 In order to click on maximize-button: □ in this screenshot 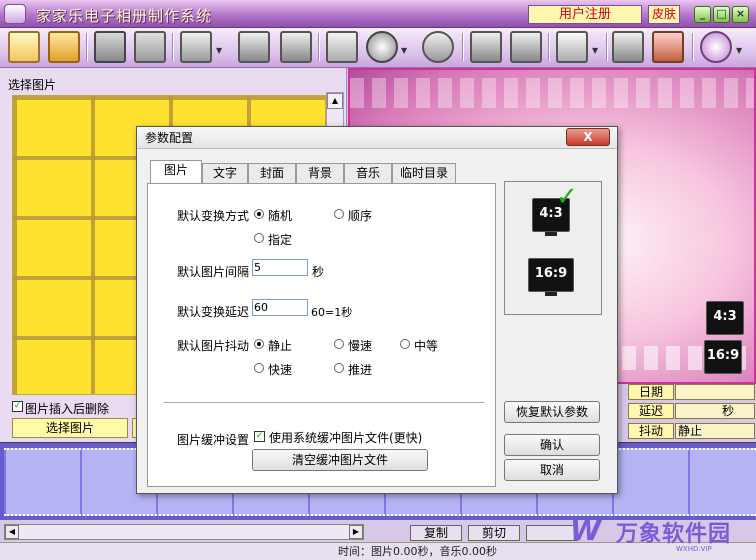, I will do `click(721, 14)`.